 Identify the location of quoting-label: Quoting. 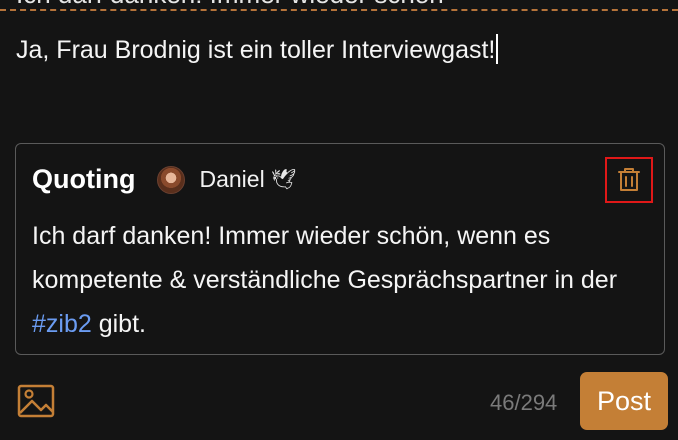
(84, 179).